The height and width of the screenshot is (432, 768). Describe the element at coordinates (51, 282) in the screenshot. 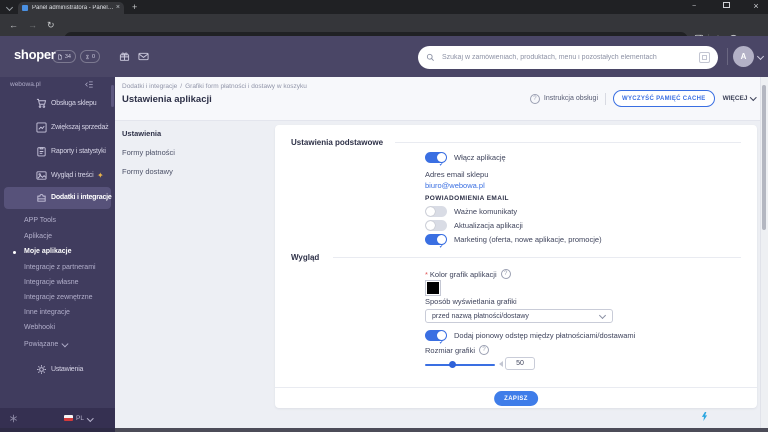

I see `sidebar-subitem-integracje-wlasne: Integracje własne` at that location.